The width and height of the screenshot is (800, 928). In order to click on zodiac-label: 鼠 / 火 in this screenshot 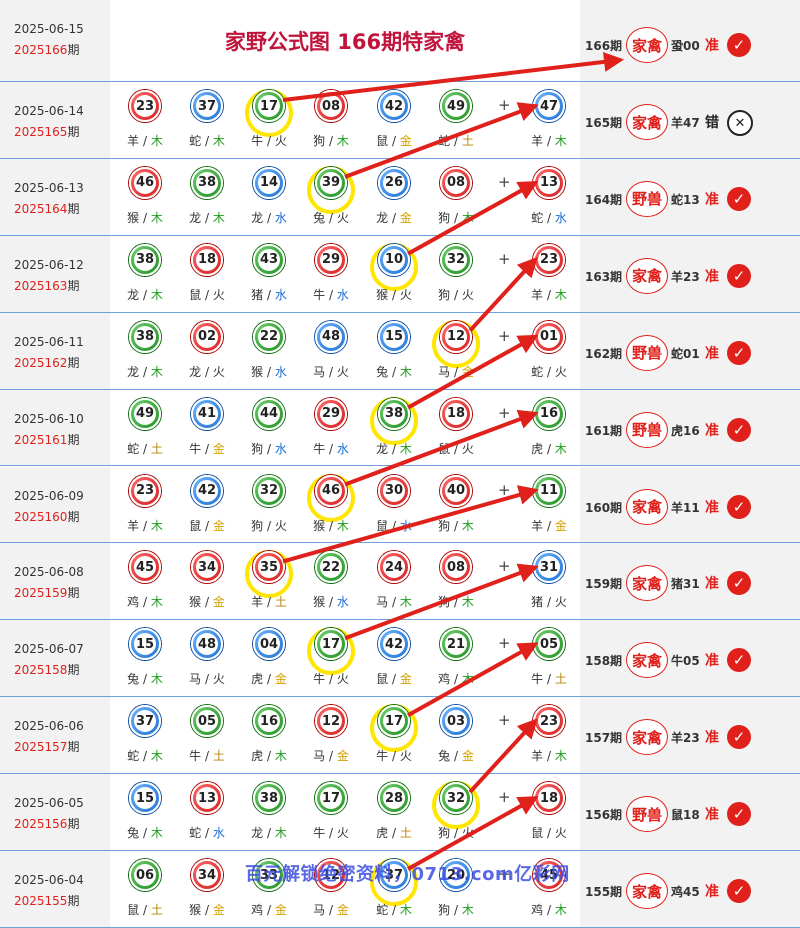, I will do `click(549, 833)`.